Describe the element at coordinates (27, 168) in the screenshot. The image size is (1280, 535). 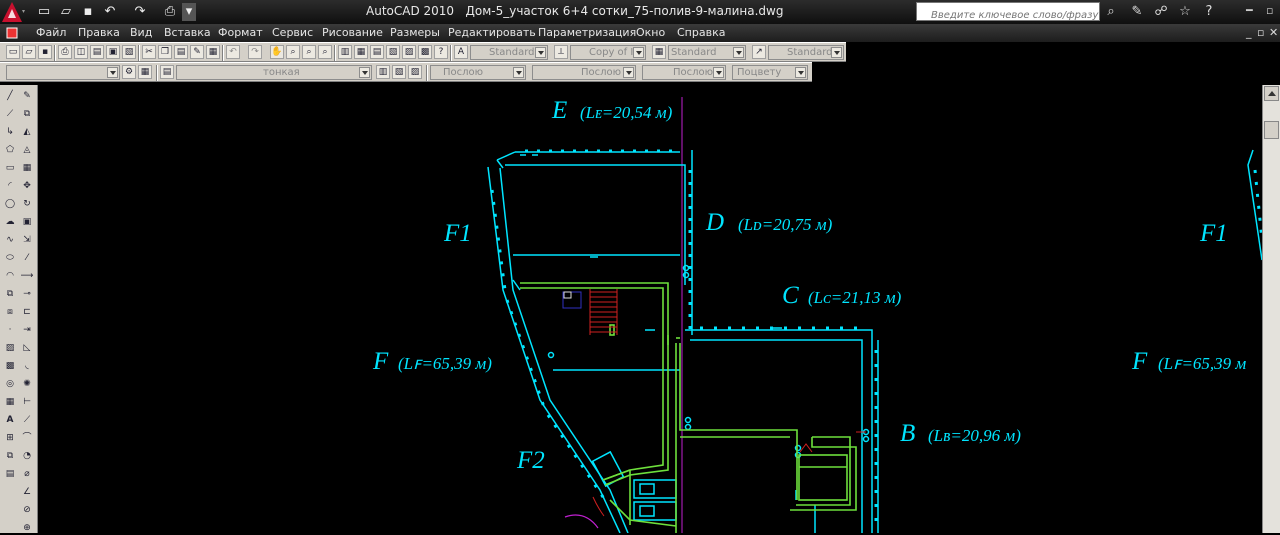
I see `array-icon: ▦` at that location.